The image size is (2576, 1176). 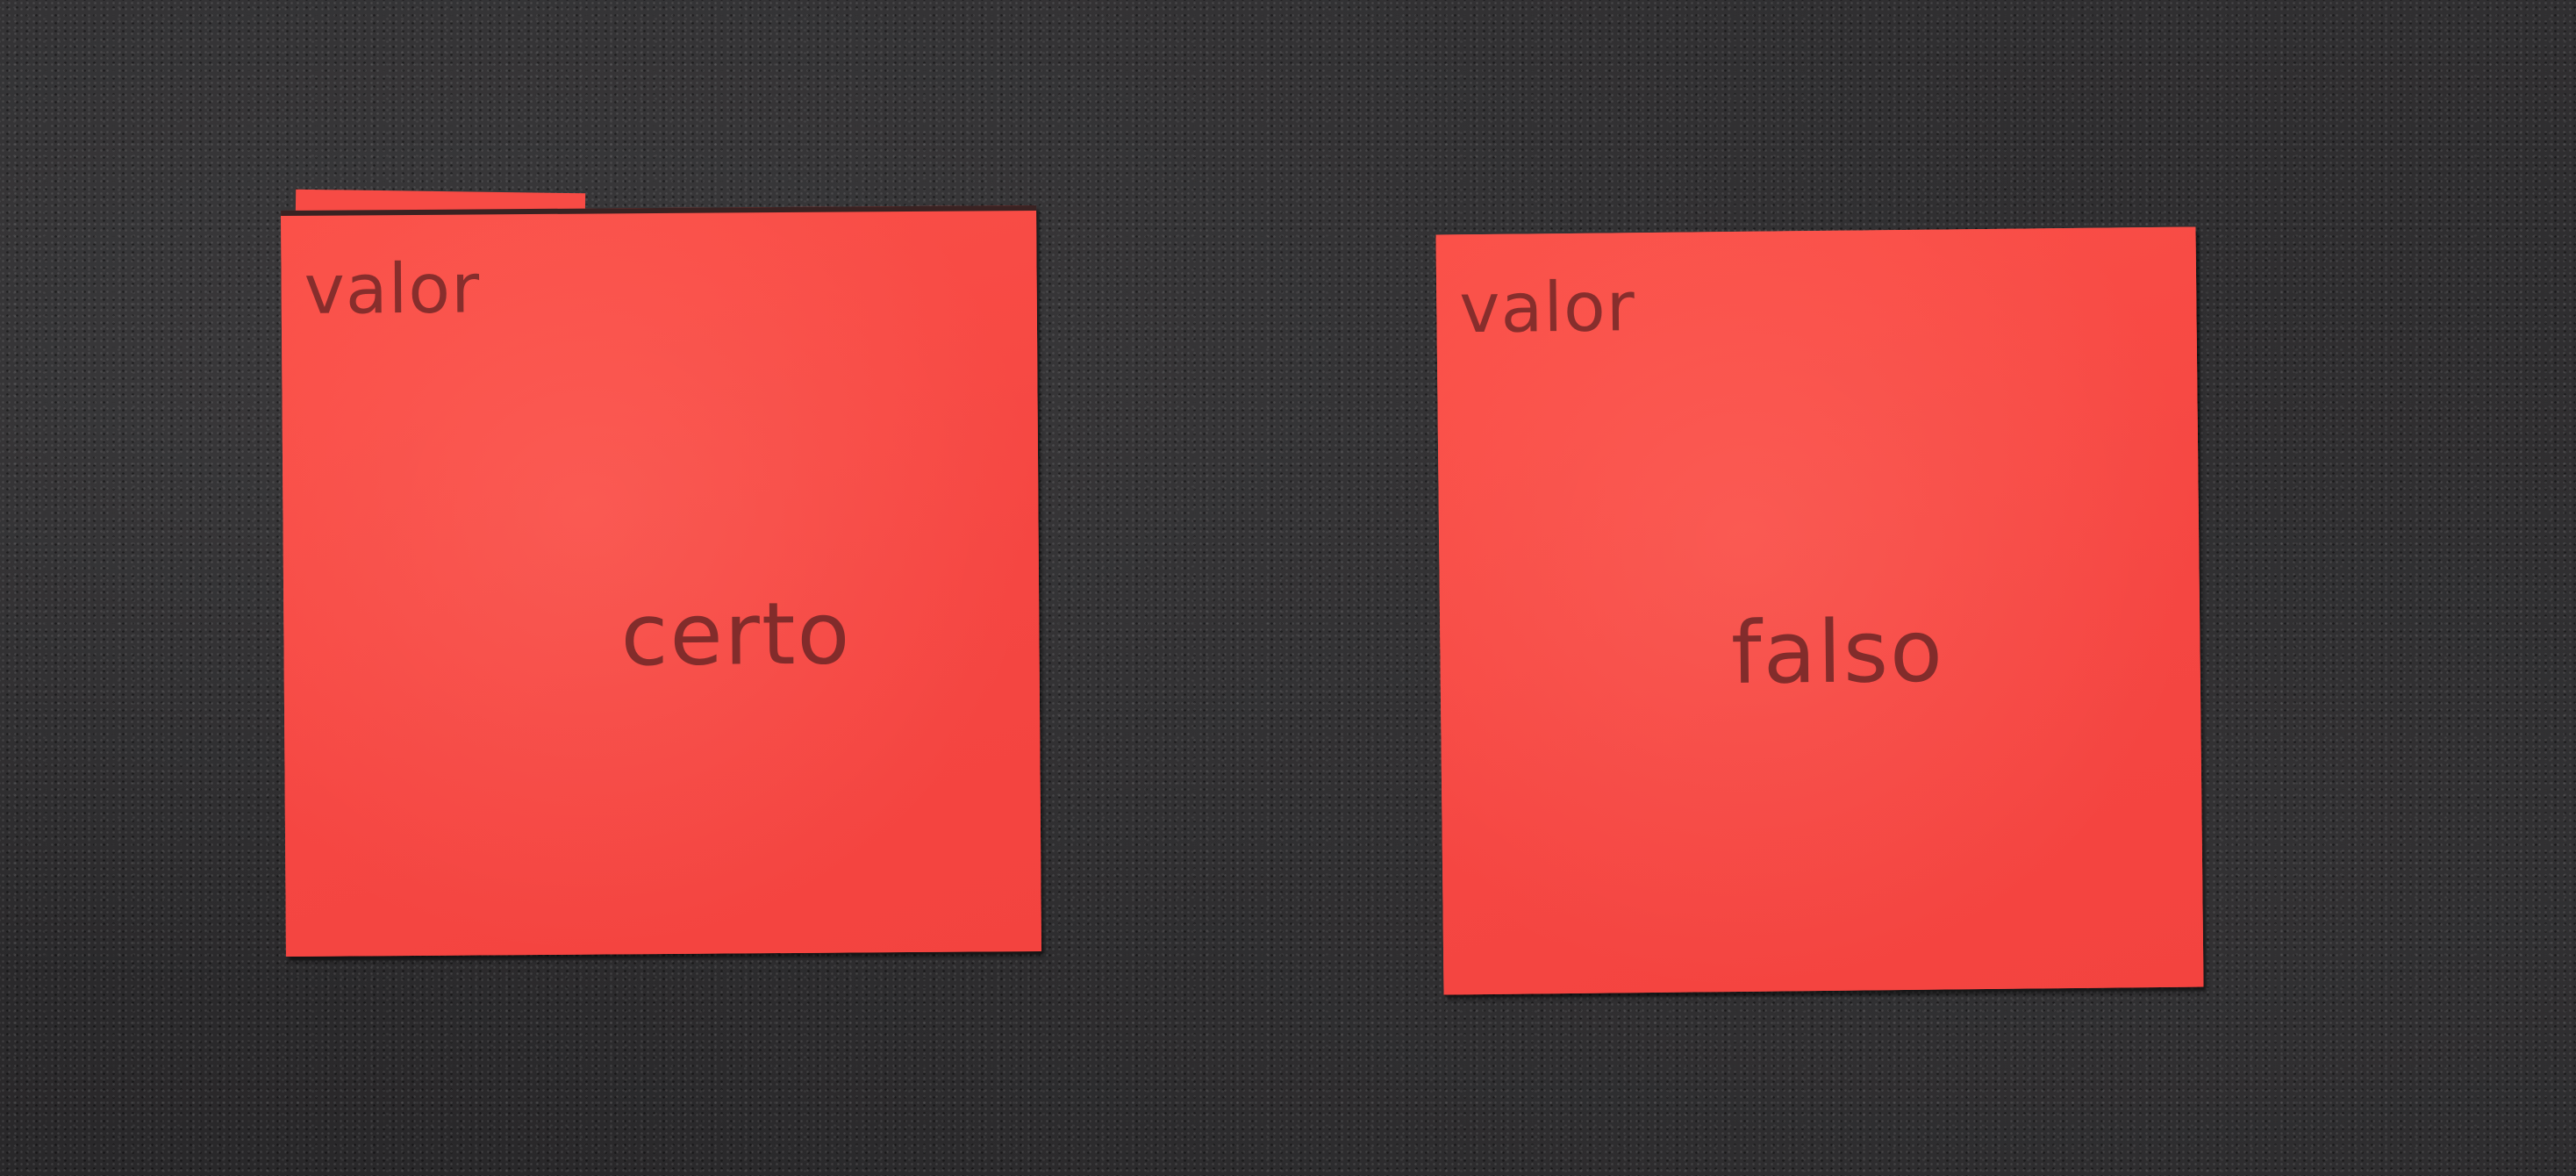 I want to click on card-value: certo, so click(x=736, y=635).